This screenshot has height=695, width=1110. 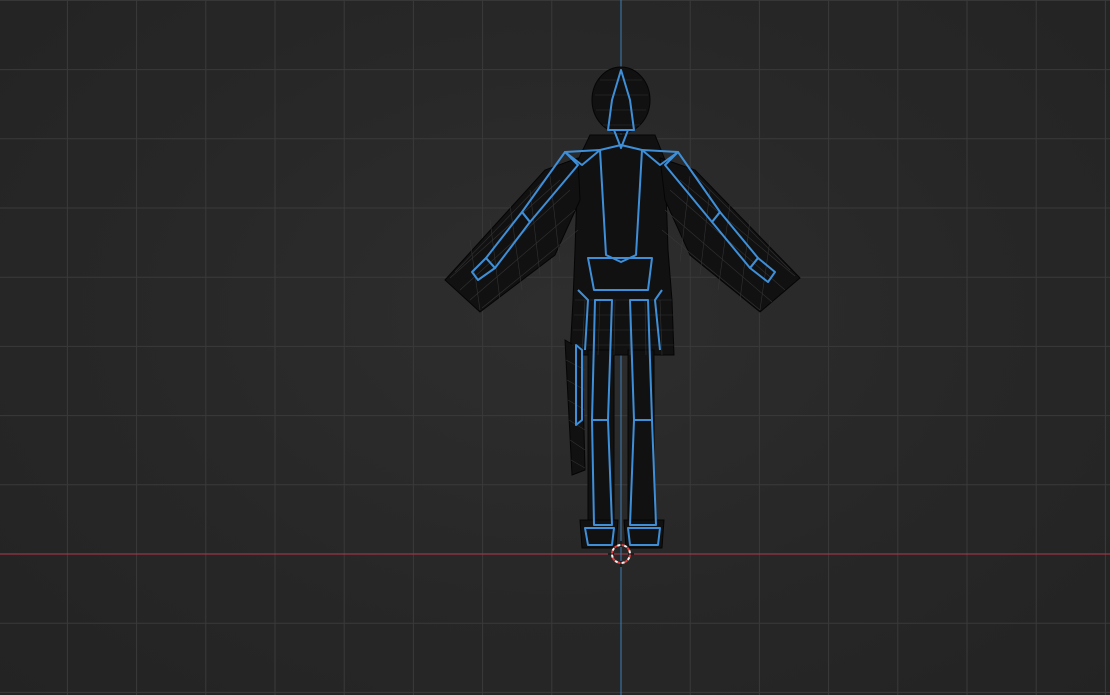 I want to click on torso-mesh, so click(x=622, y=245).